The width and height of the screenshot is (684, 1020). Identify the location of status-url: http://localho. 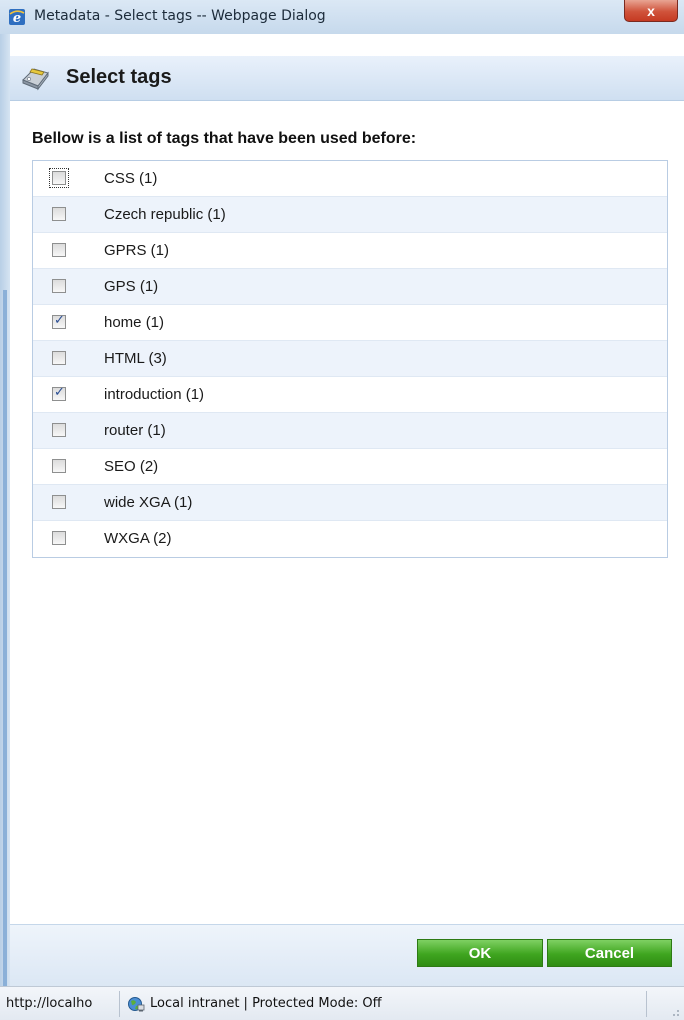
(49, 1003).